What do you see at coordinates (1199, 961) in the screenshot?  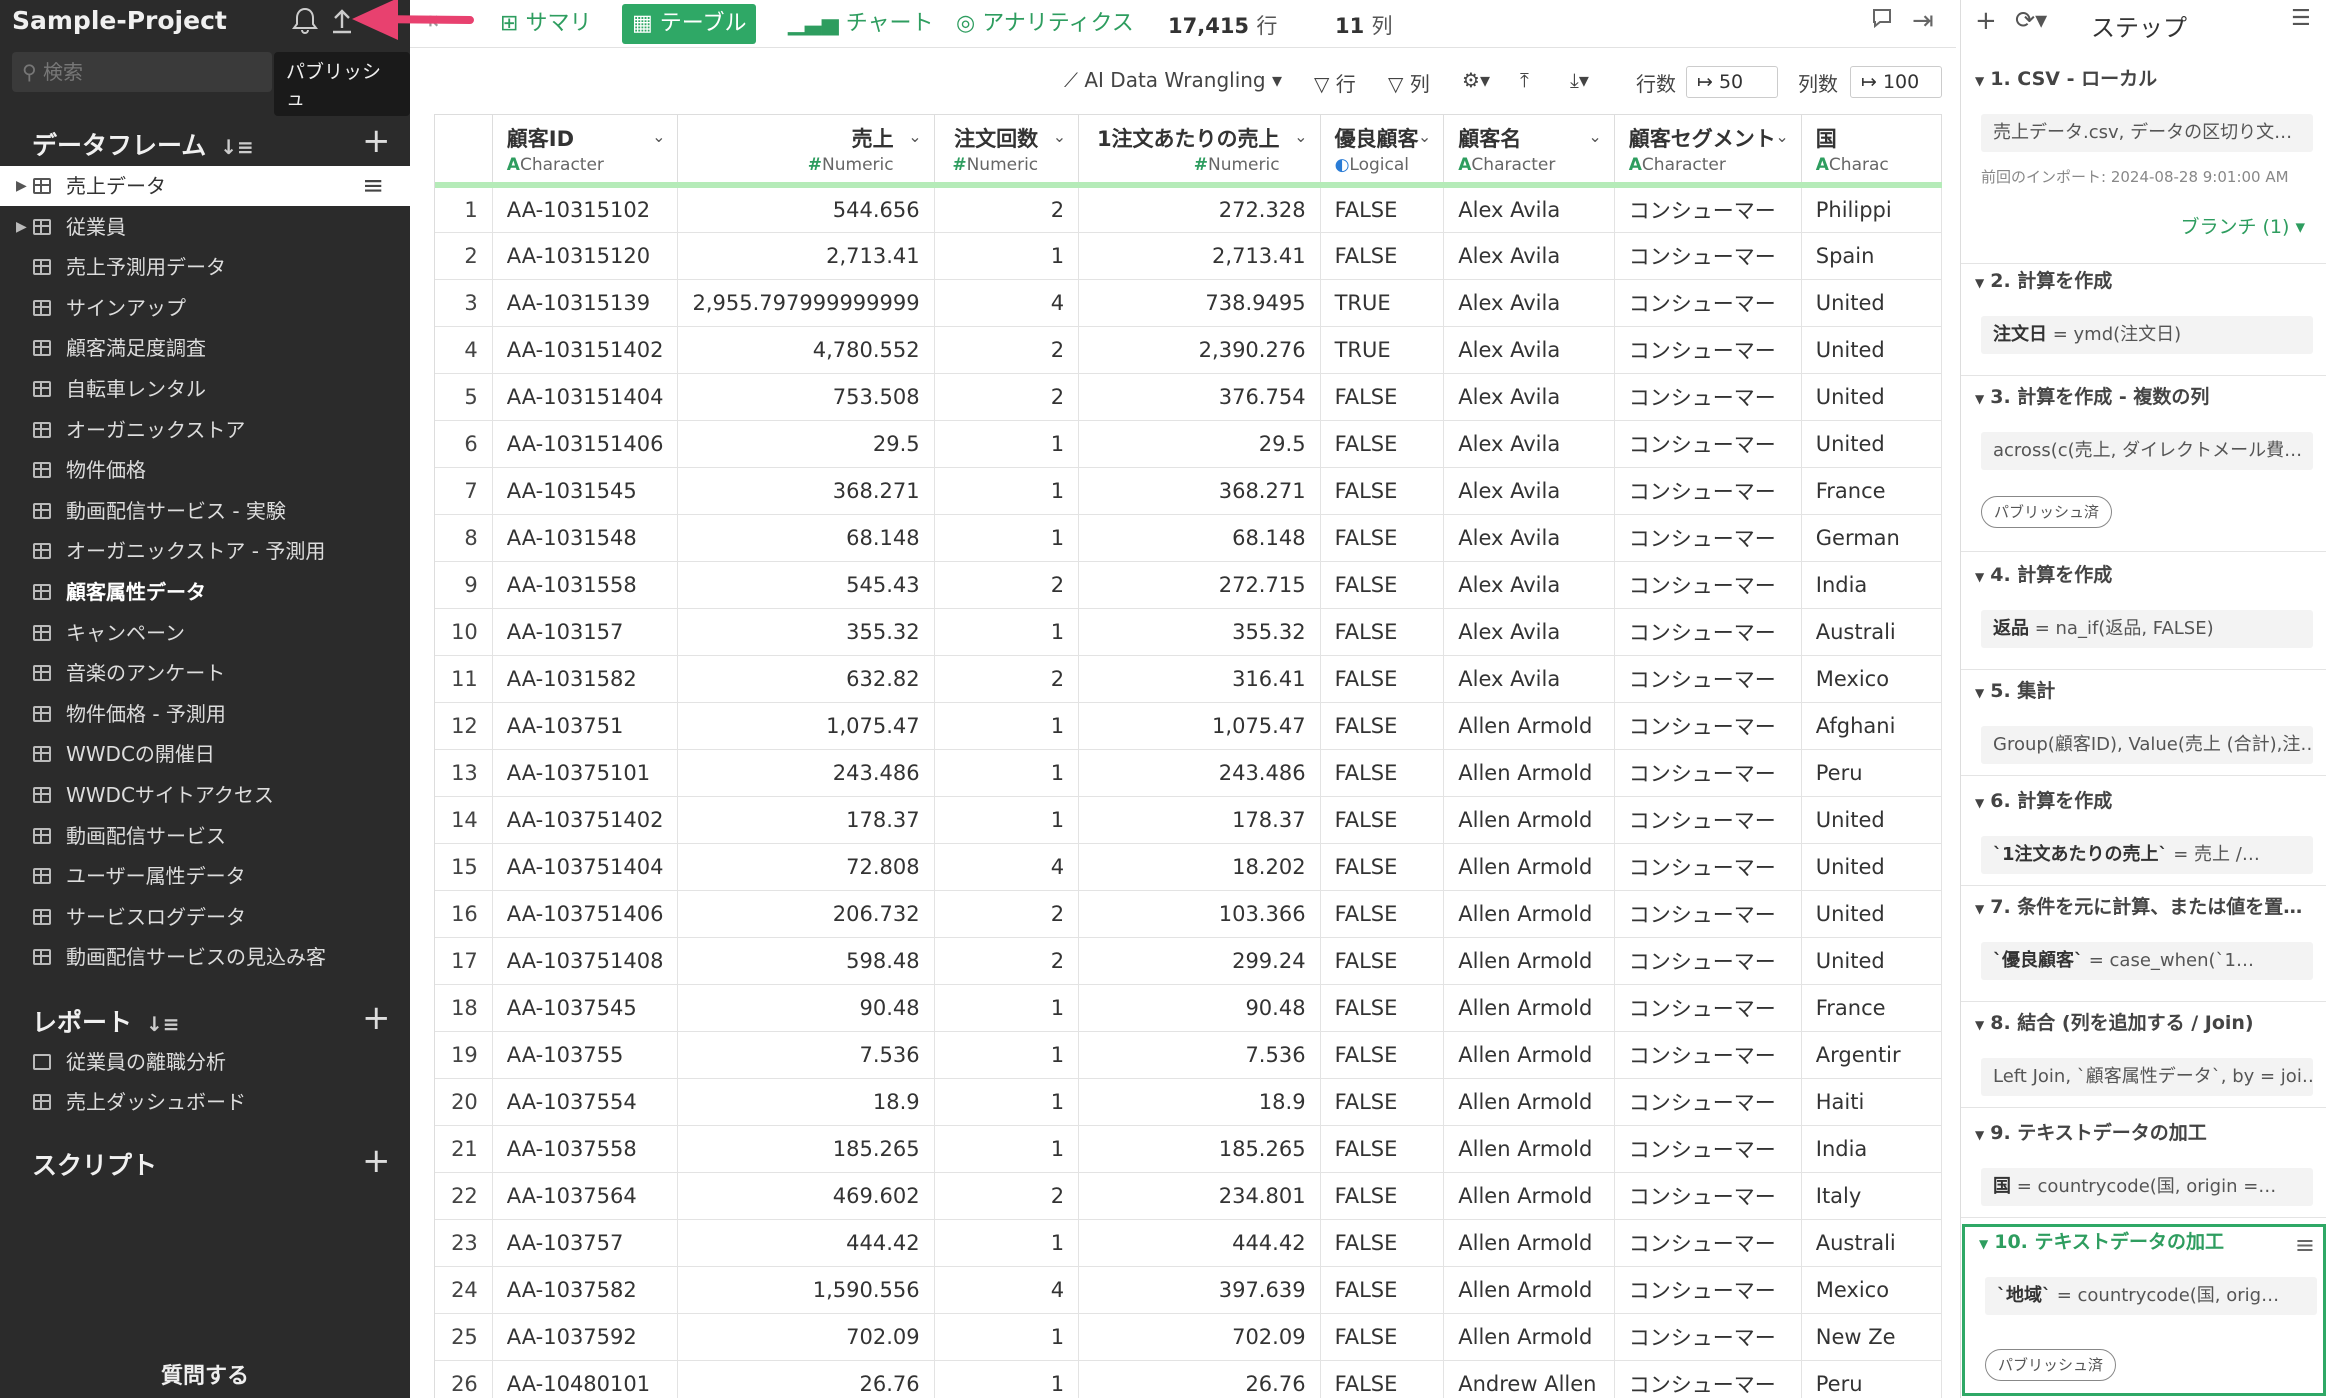 I see `table-cell: 299.24` at bounding box center [1199, 961].